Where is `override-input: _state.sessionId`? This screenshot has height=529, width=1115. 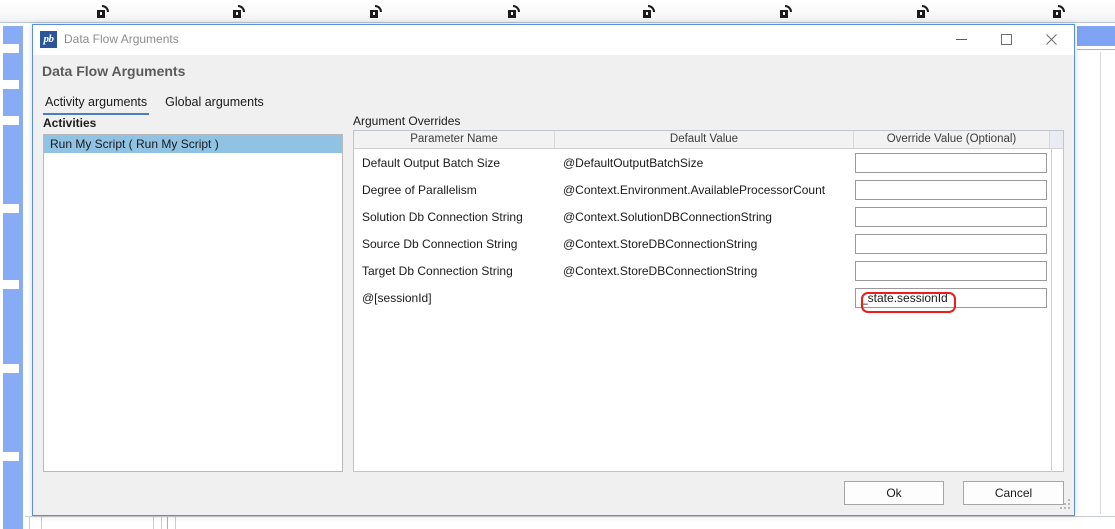
override-input: _state.sessionId is located at coordinates (951, 297).